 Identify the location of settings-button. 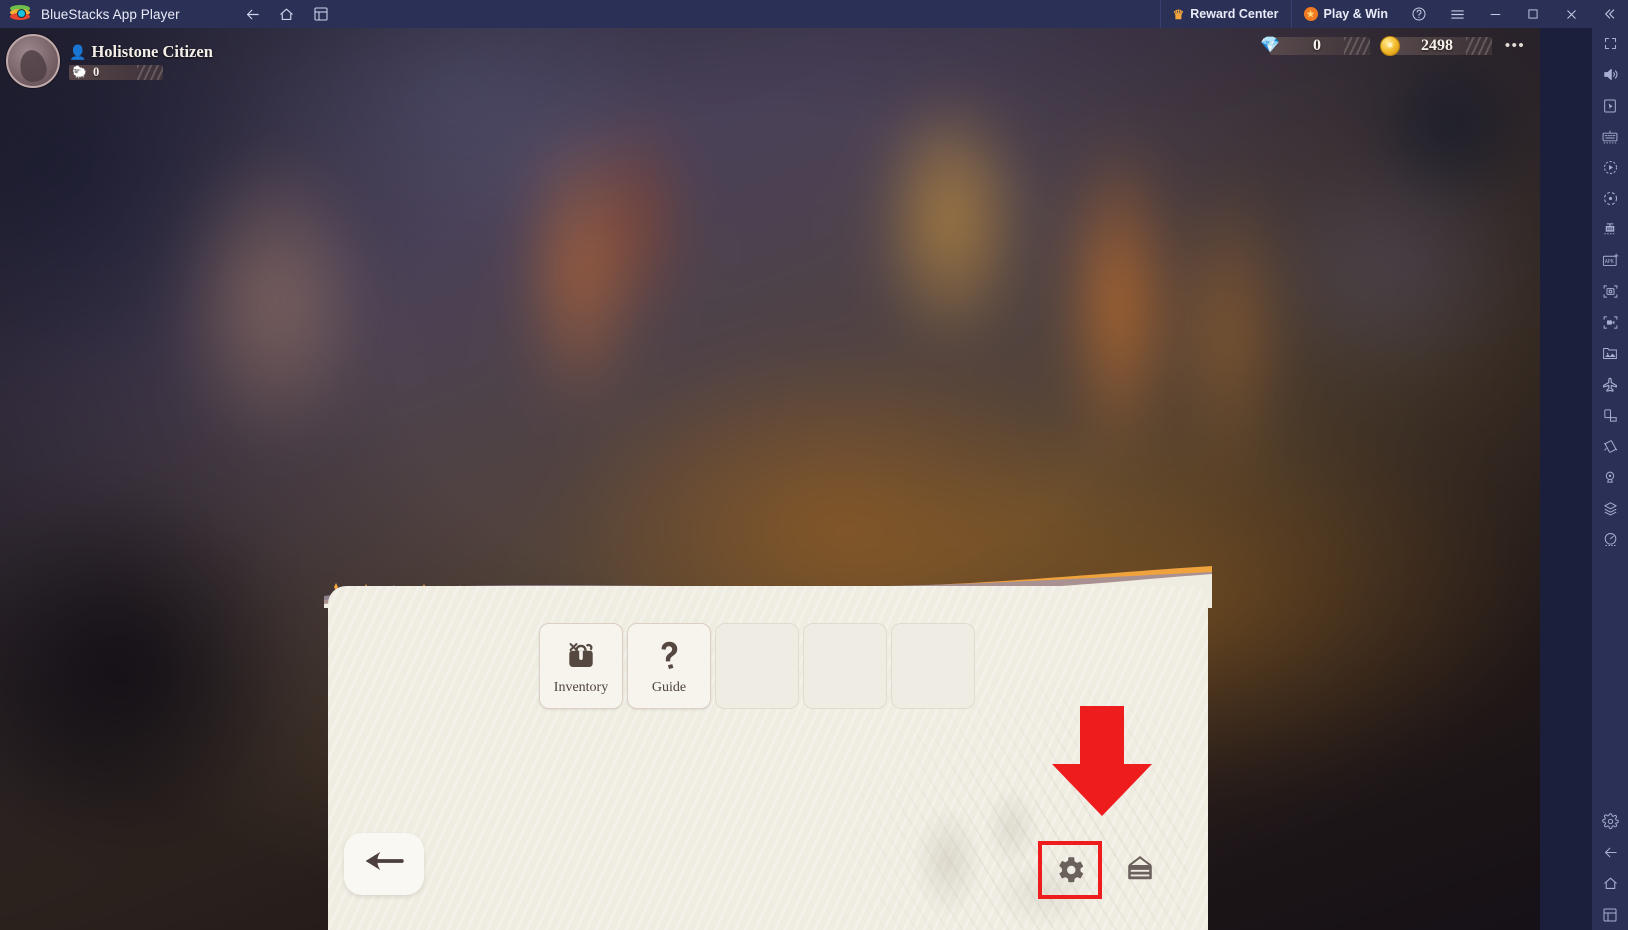
(1070, 870).